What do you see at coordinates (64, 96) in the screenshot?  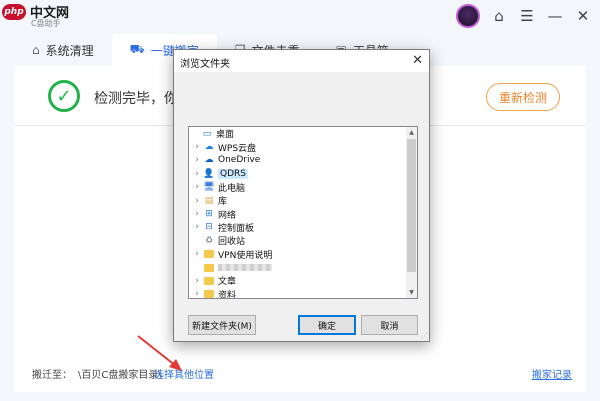 I see `check-icon: ✓` at bounding box center [64, 96].